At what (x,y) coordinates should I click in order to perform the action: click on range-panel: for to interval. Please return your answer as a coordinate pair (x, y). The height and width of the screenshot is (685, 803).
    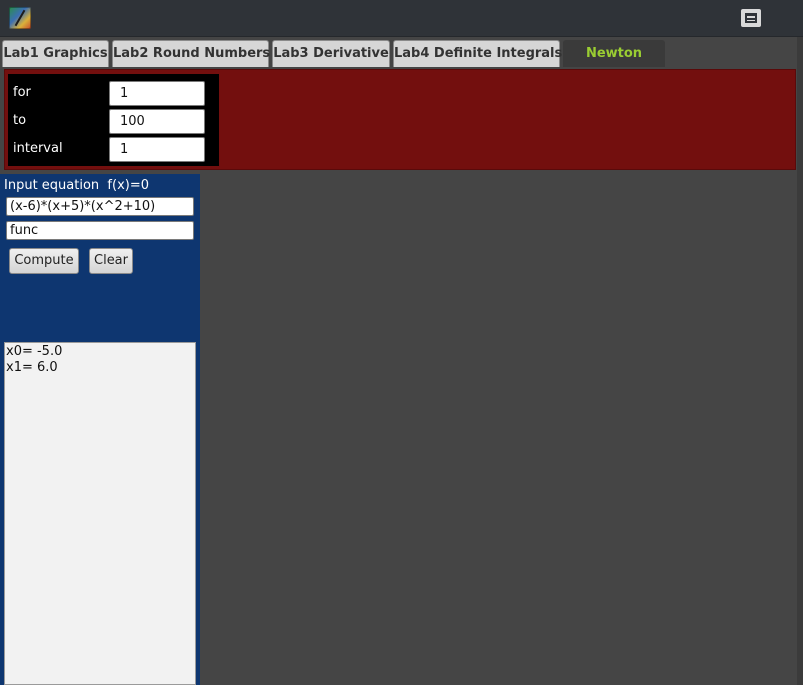
    Looking at the image, I should click on (400, 119).